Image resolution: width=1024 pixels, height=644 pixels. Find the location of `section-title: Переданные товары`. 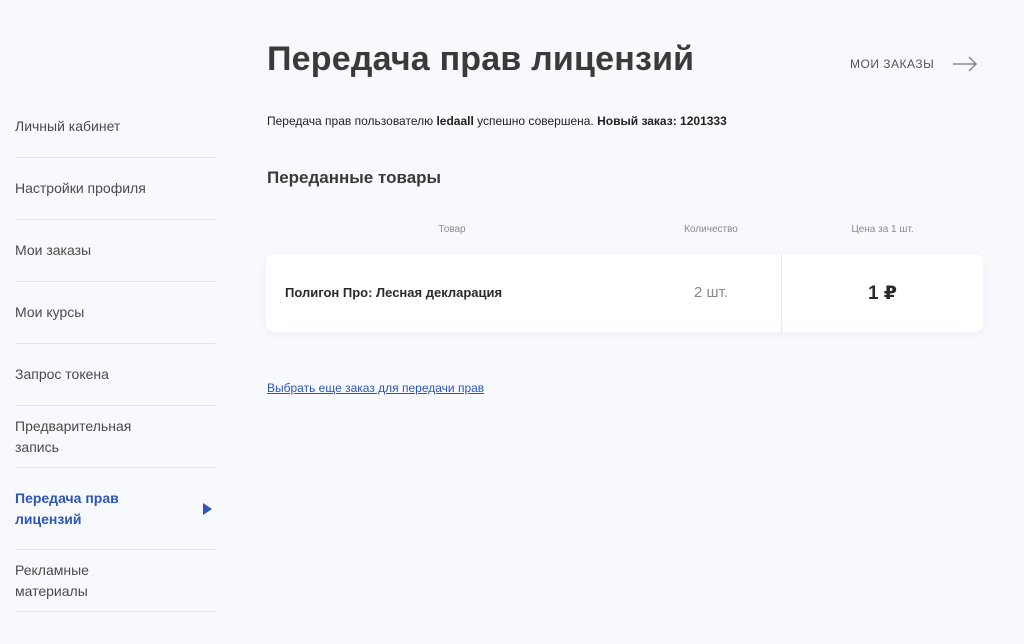

section-title: Переданные товары is located at coordinates (354, 177).